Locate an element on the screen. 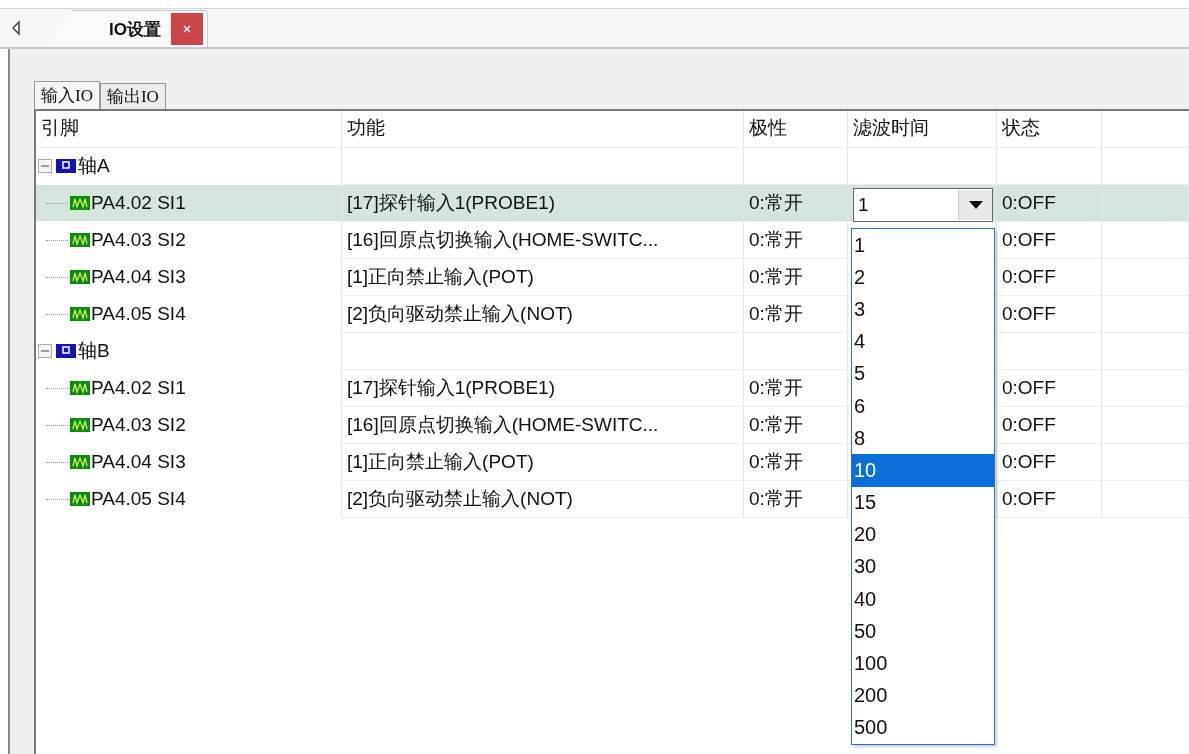 Image resolution: width=1189 pixels, height=754 pixels. dropdown-option: 20 is located at coordinates (923, 534).